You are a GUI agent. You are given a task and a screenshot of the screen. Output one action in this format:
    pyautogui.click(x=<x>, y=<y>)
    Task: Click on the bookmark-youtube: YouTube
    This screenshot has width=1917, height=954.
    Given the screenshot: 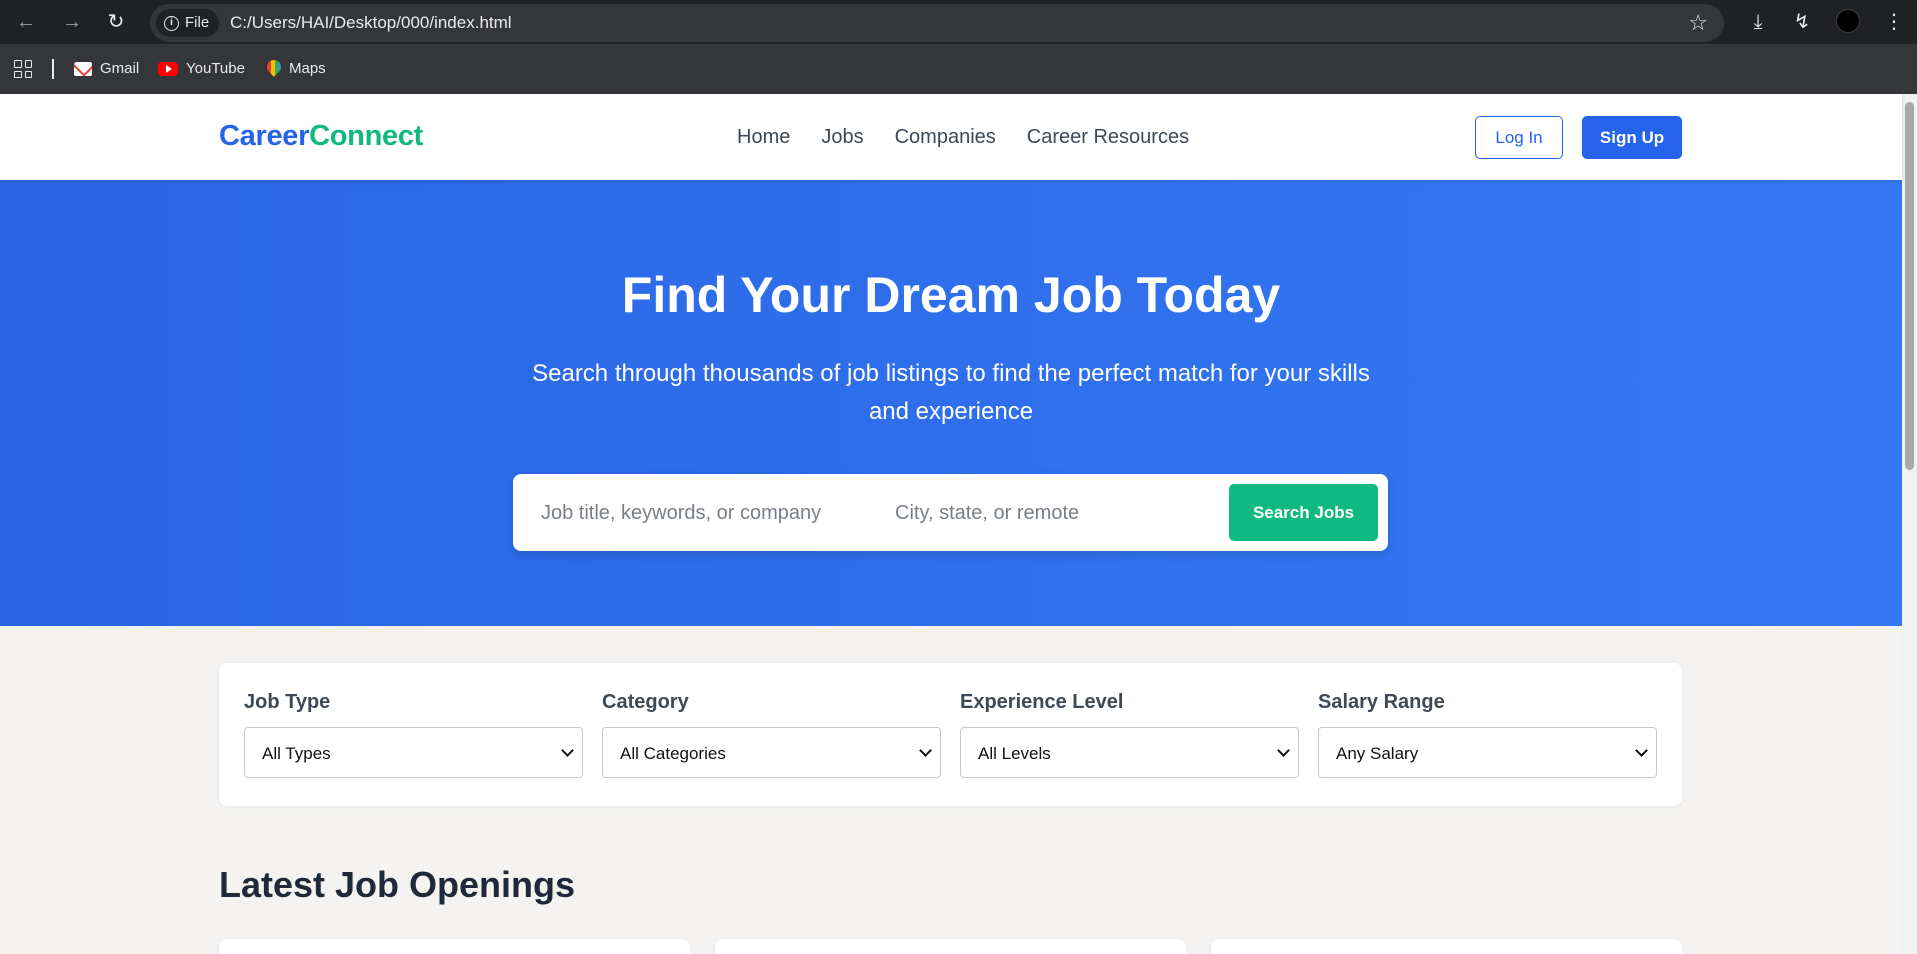 What is the action you would take?
    pyautogui.click(x=201, y=69)
    